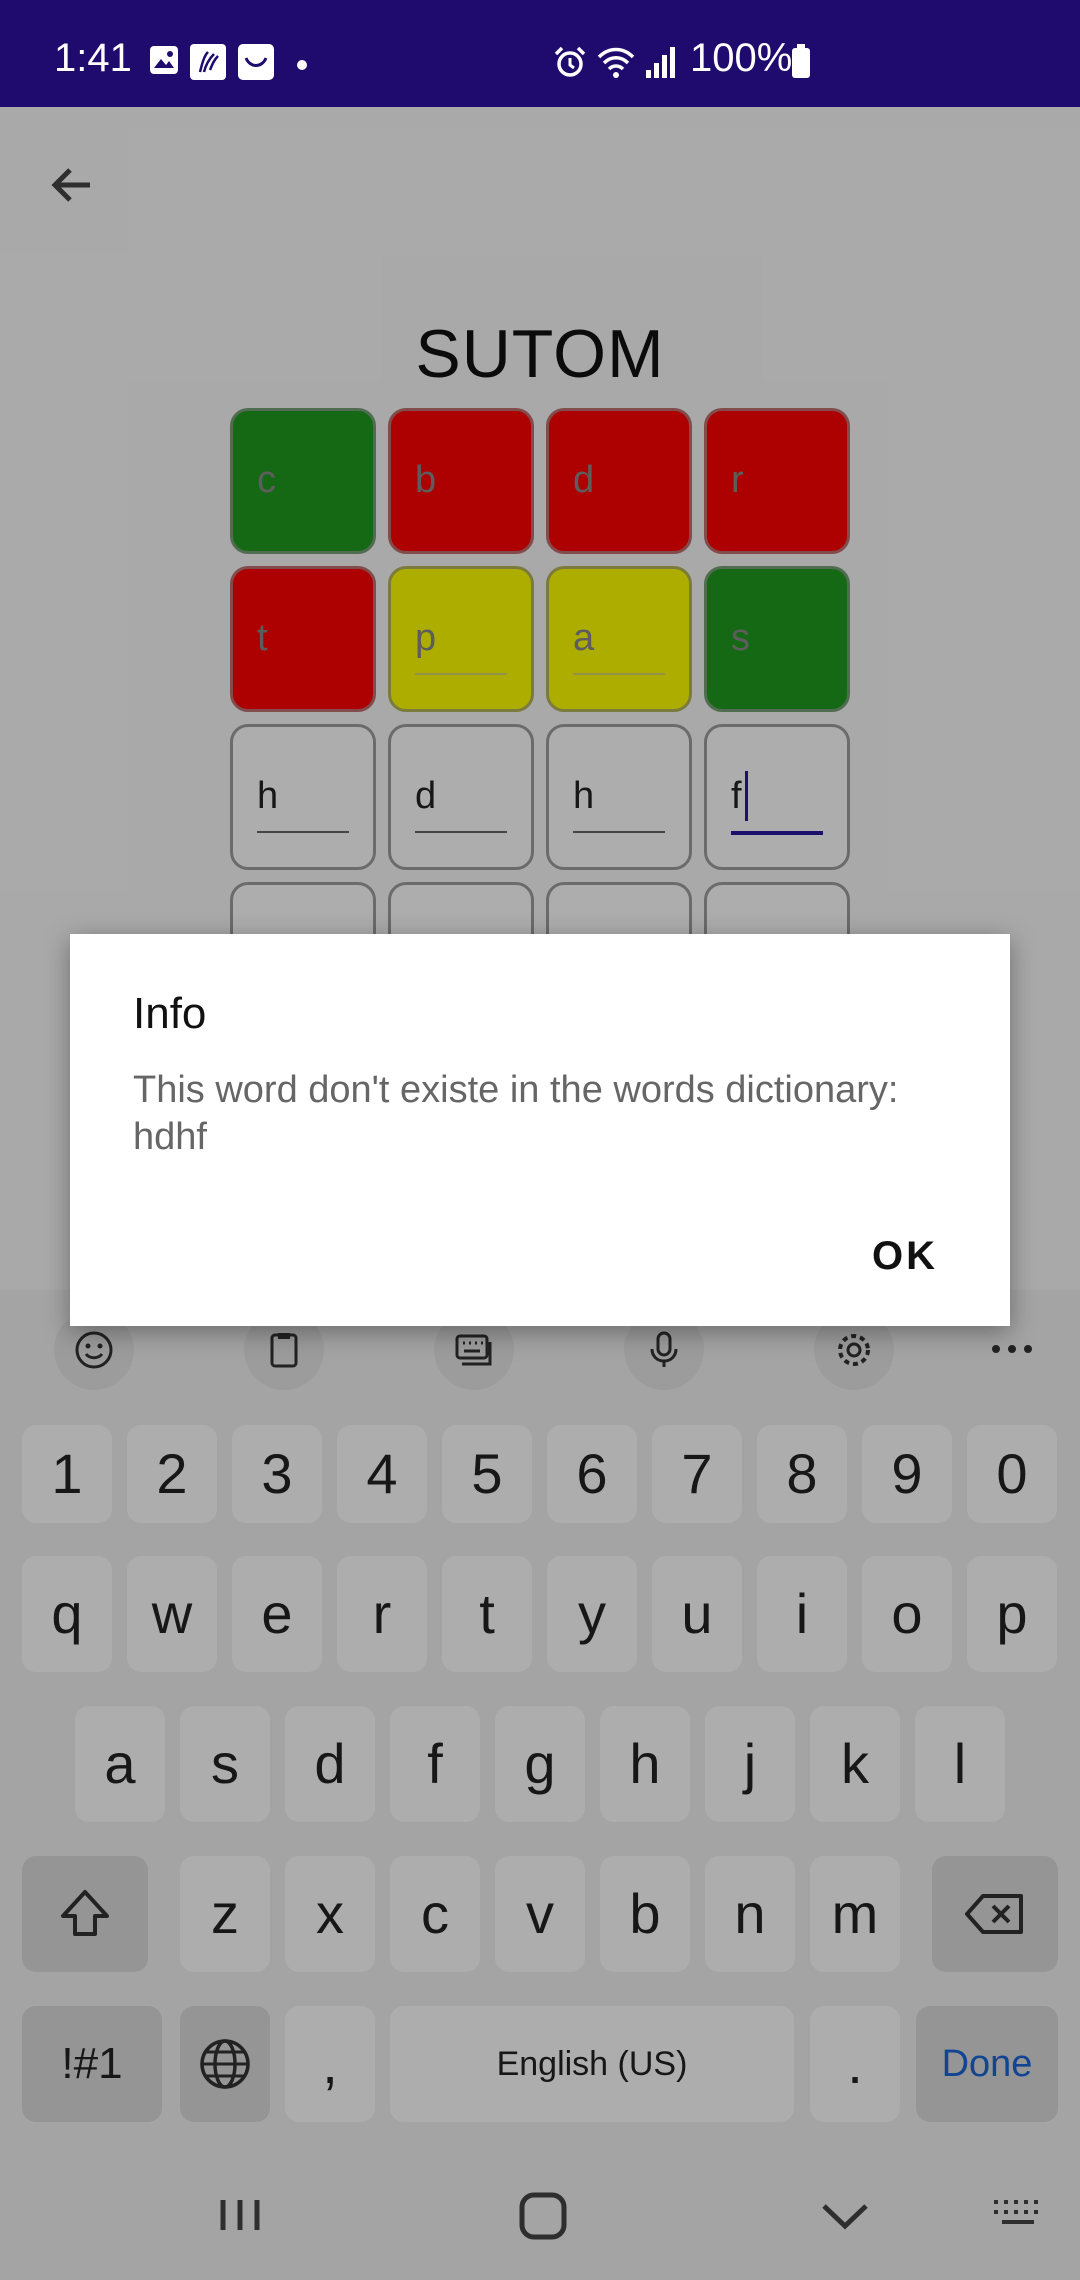 This screenshot has height=2280, width=1080. I want to click on ok-button: OK, so click(905, 1256).